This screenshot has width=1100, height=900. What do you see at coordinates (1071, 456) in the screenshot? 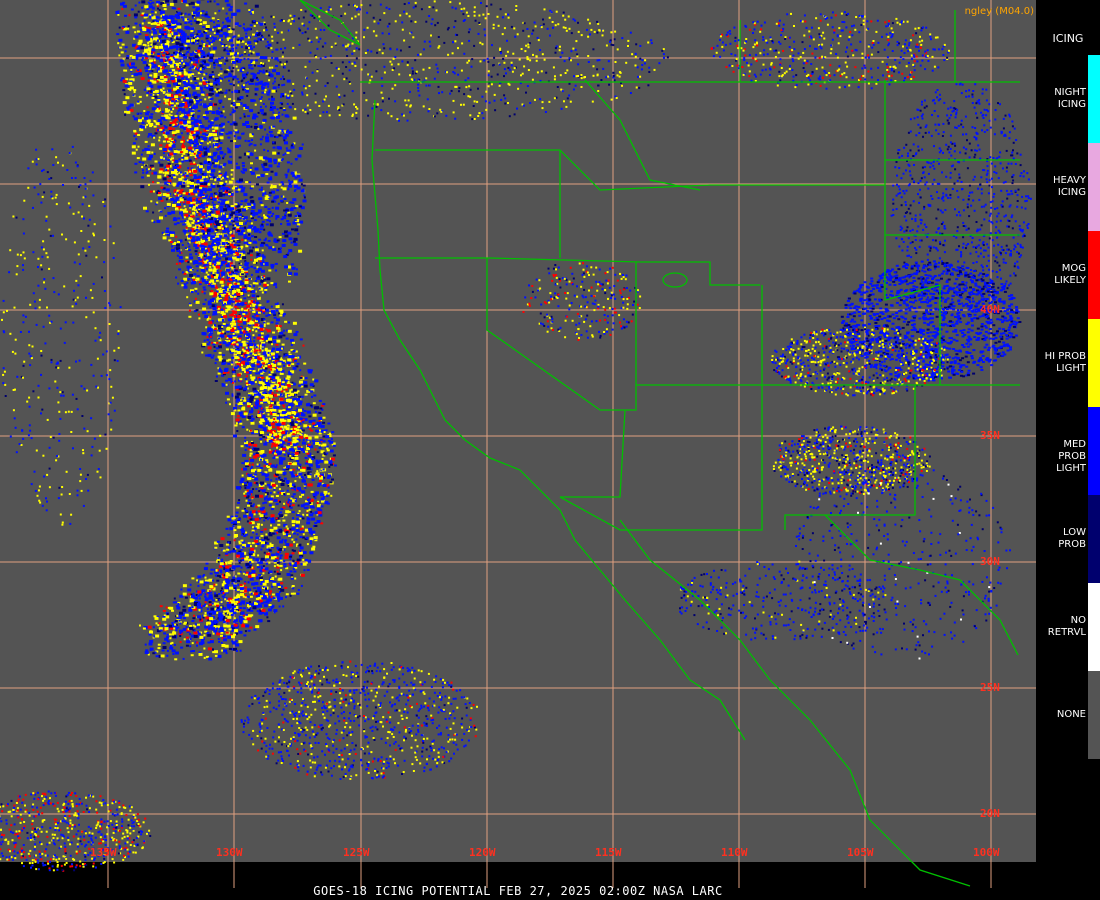
I see `legend-label: MED PROB LIGHT` at bounding box center [1071, 456].